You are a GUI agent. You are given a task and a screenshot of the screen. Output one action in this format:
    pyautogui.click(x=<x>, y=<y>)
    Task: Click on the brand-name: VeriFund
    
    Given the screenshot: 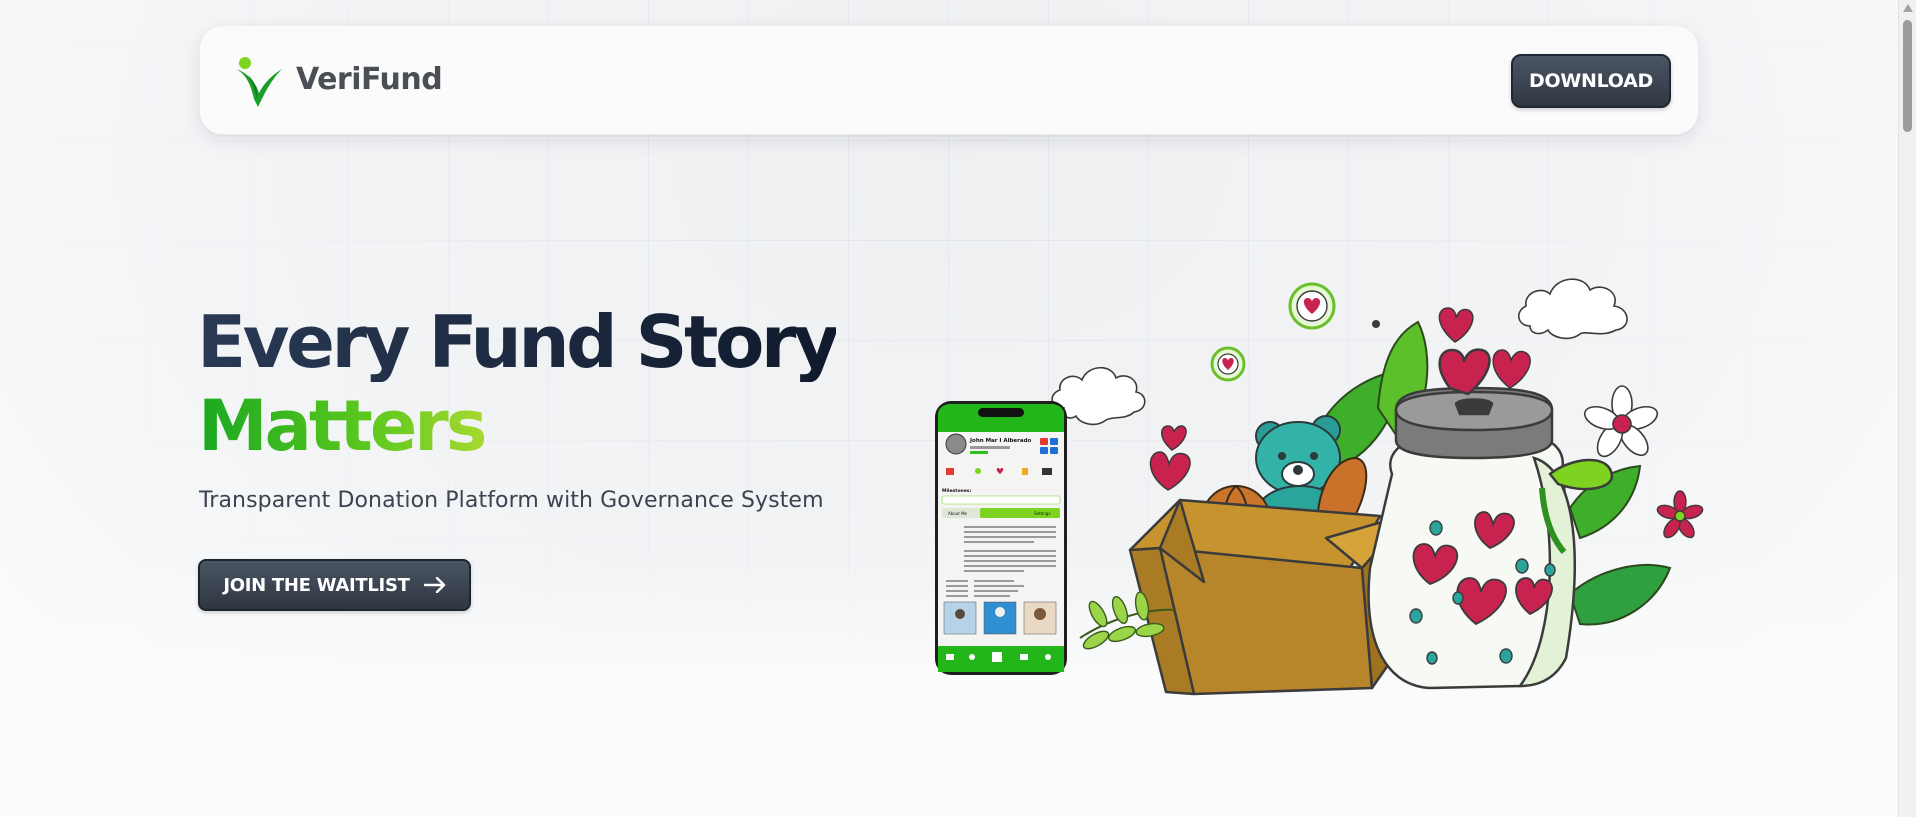 What is the action you would take?
    pyautogui.click(x=369, y=79)
    